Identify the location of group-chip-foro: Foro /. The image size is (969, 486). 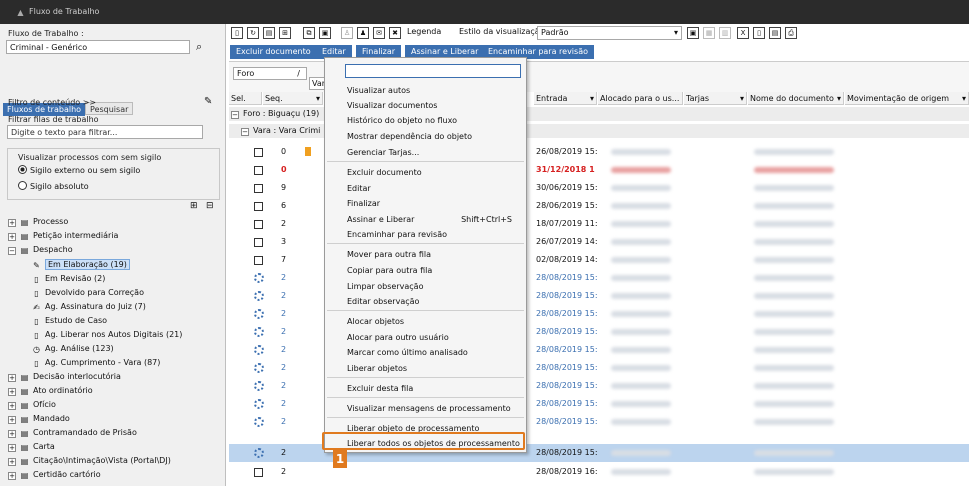
(270, 73).